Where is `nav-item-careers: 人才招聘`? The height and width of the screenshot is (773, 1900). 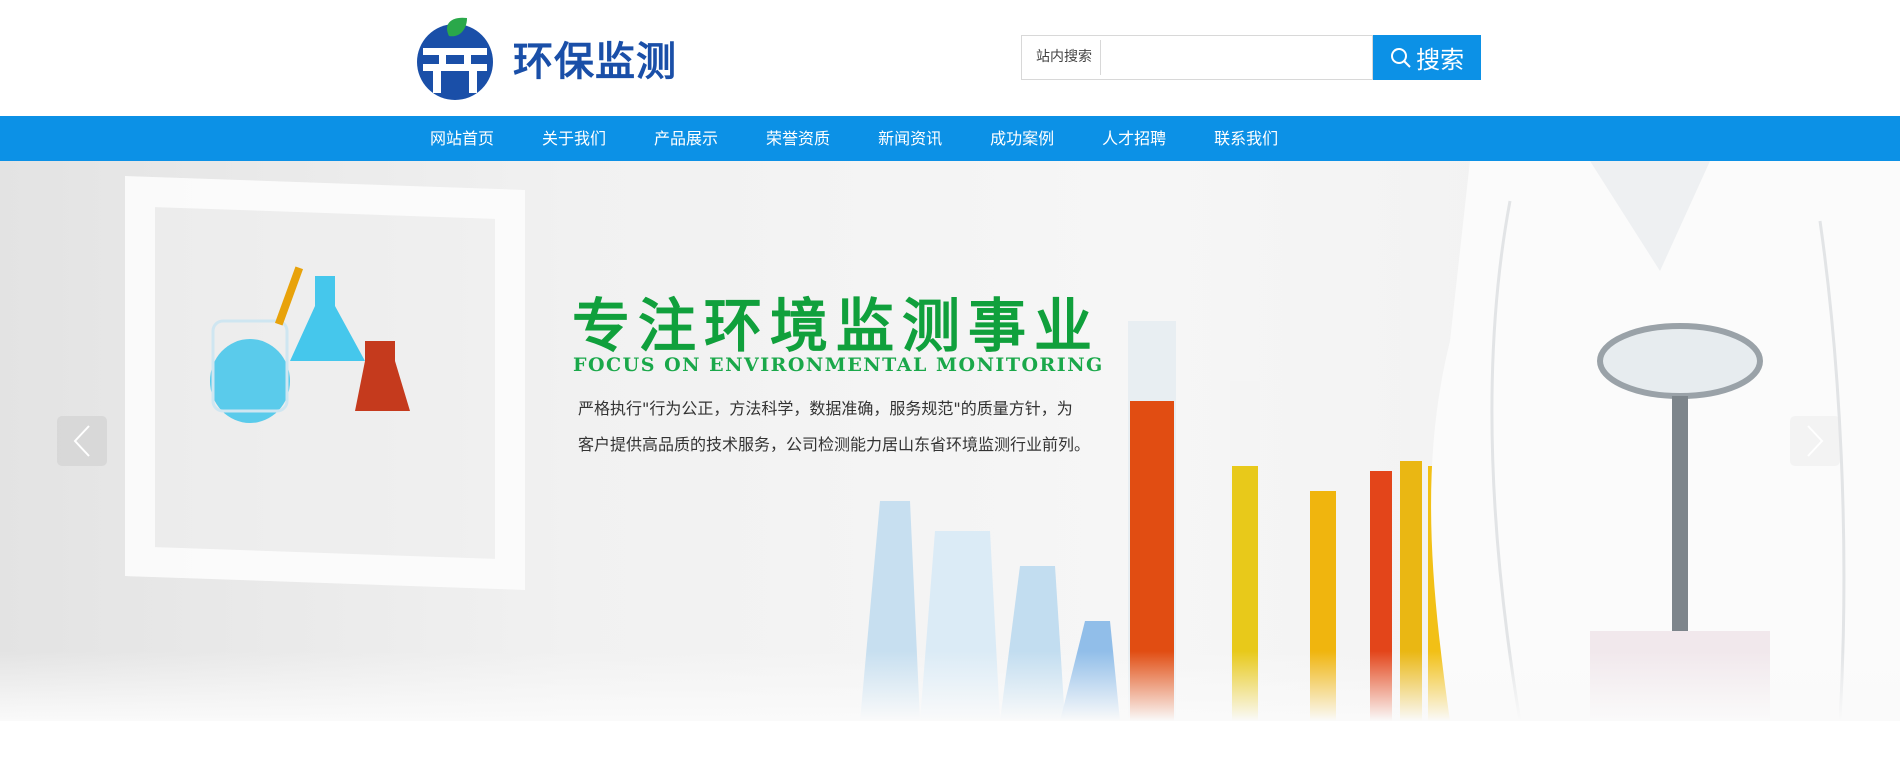
nav-item-careers: 人才招聘 is located at coordinates (1134, 138).